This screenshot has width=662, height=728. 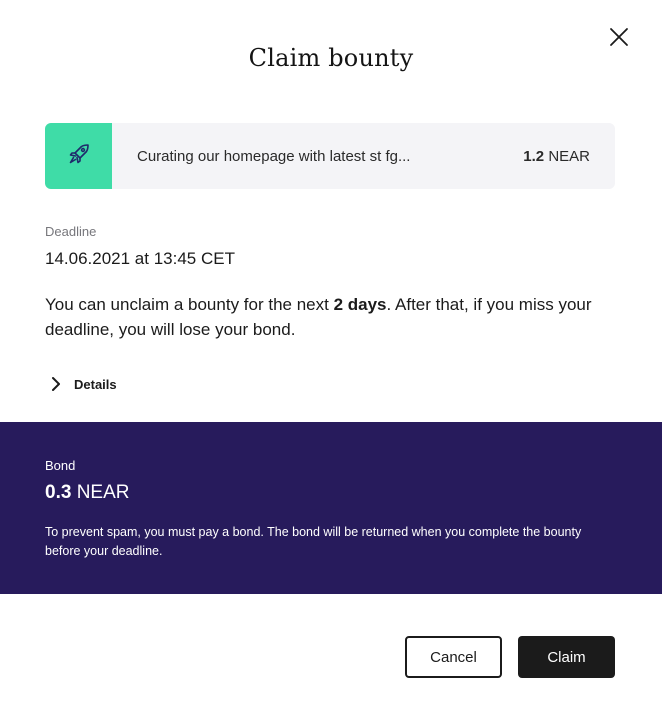 I want to click on dialog-title: Claim bounty, so click(x=331, y=58).